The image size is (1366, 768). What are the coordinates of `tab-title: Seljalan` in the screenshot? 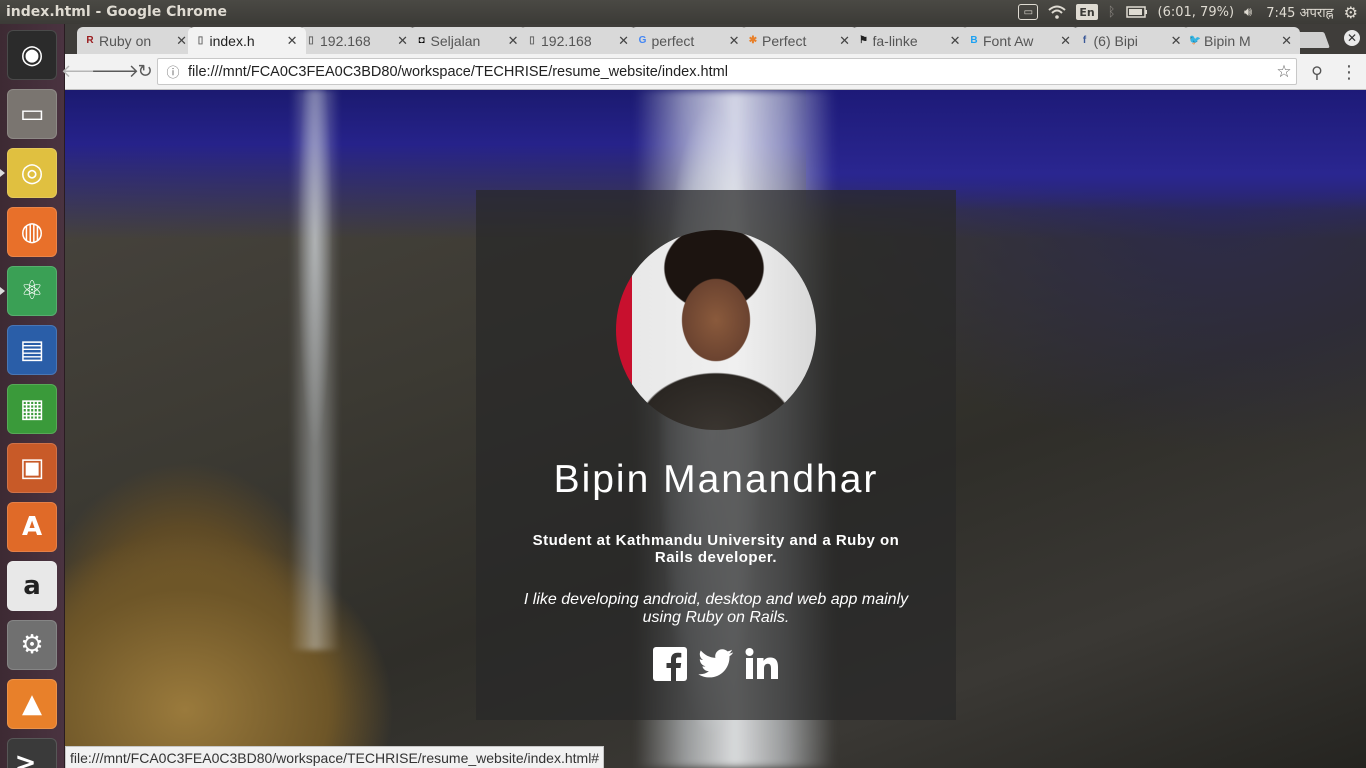 It's located at (455, 40).